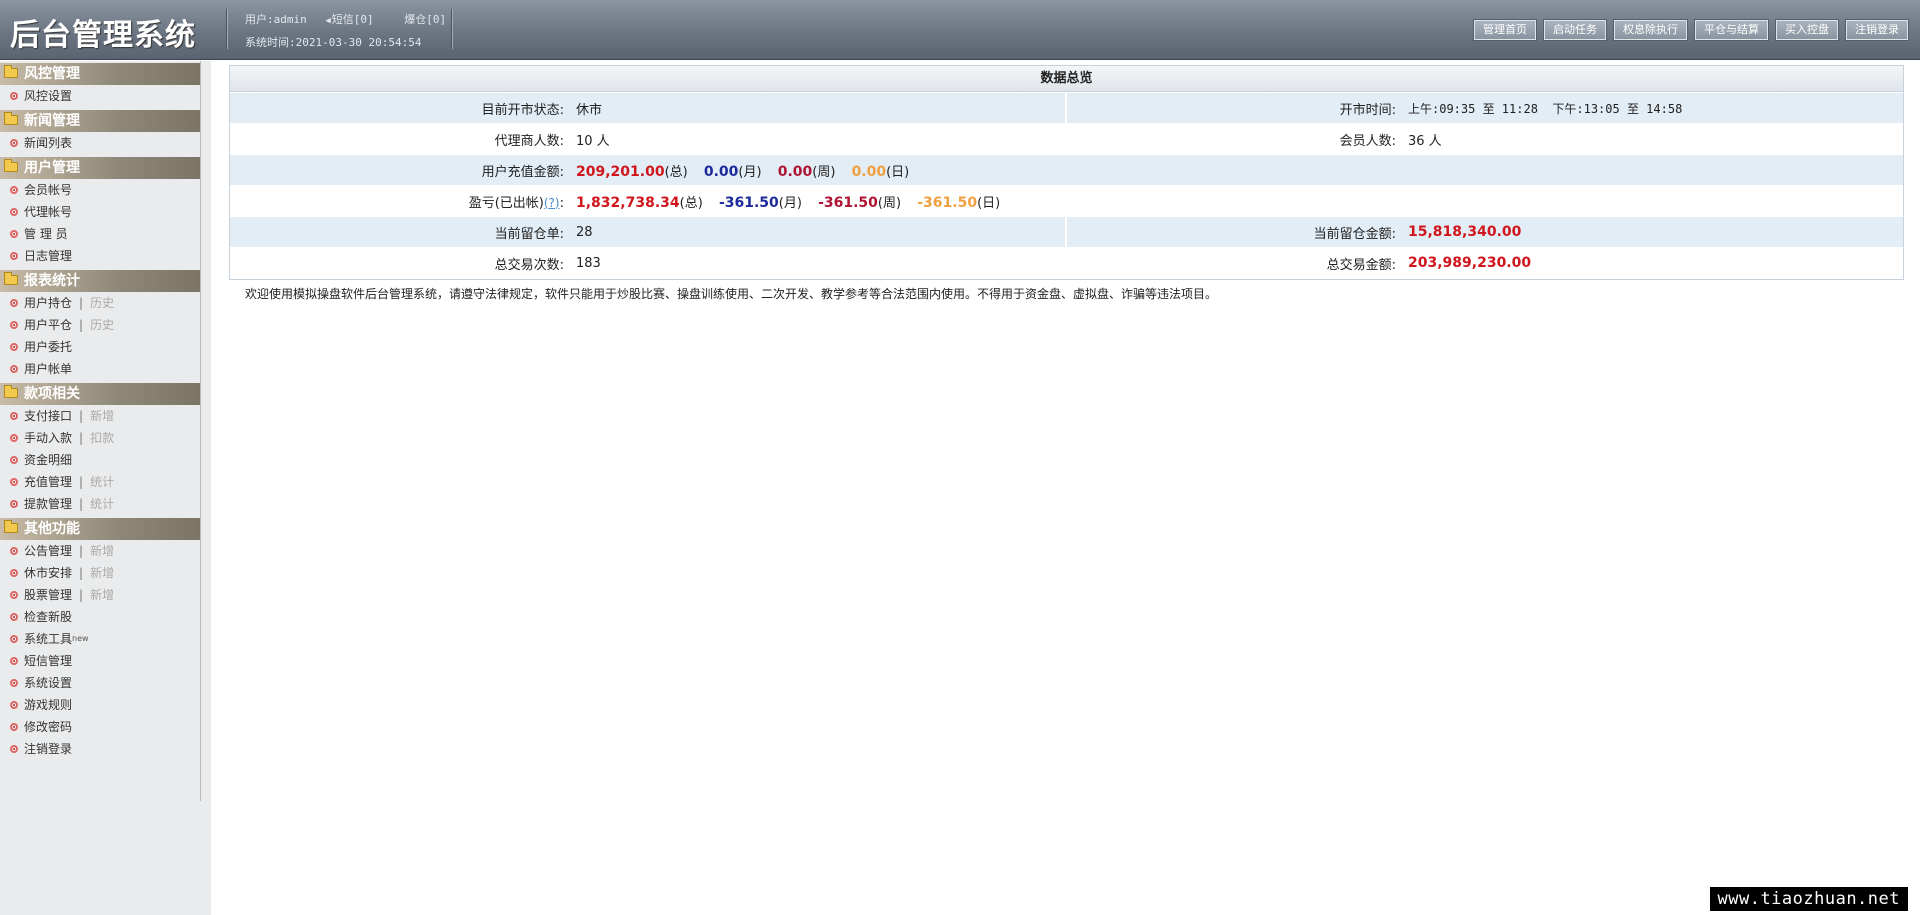 Image resolution: width=1920 pixels, height=915 pixels. Describe the element at coordinates (795, 171) in the screenshot. I see `recharge-week: 0.00` at that location.